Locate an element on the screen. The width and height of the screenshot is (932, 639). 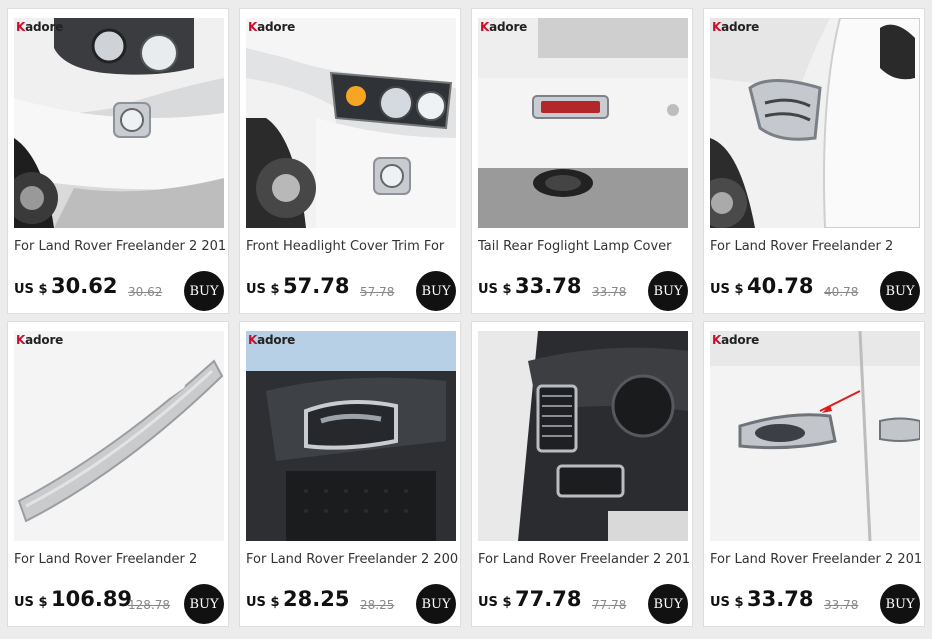
sale-price: 30.62 is located at coordinates (84, 286).